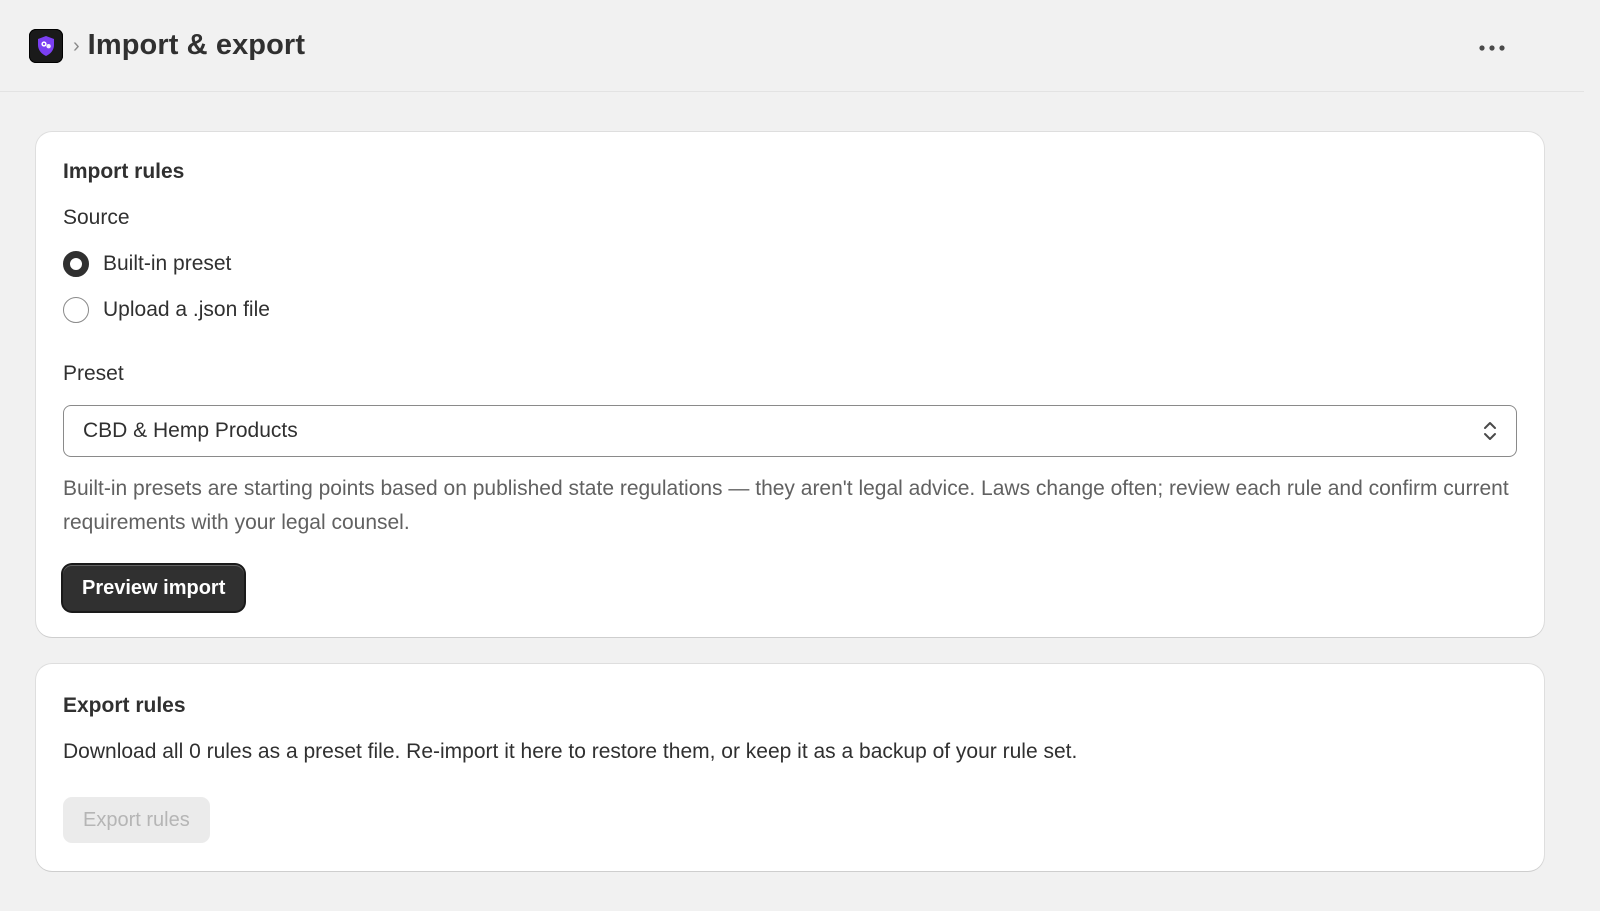 This screenshot has height=911, width=1600. What do you see at coordinates (76, 264) in the screenshot?
I see `radio-button-checked` at bounding box center [76, 264].